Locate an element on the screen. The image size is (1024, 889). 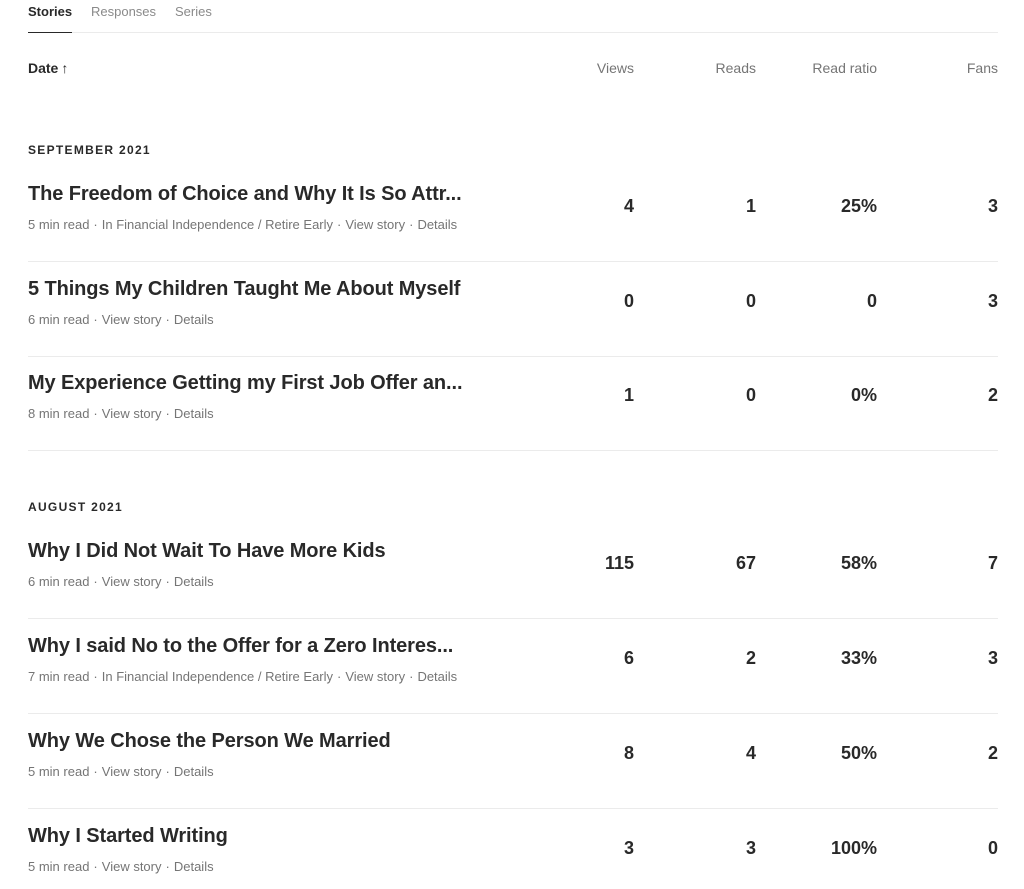
read-time: 7 min read is located at coordinates (59, 676).